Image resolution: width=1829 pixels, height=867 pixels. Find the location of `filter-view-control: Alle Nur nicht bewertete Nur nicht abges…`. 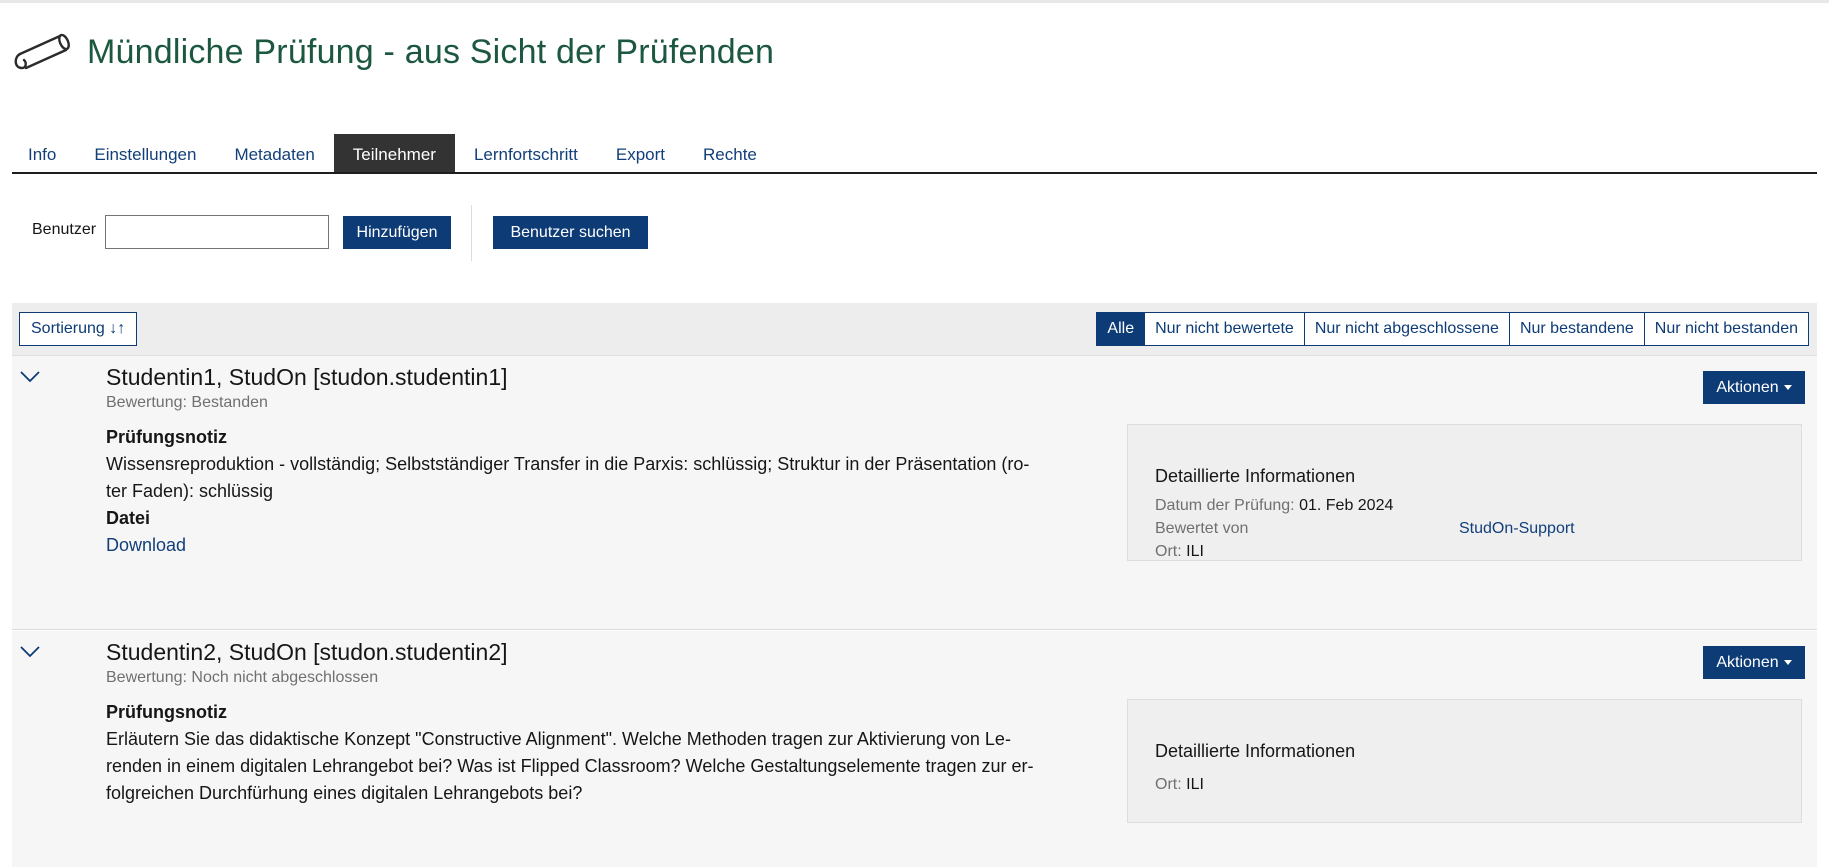

filter-view-control: Alle Nur nicht bewertete Nur nicht abges… is located at coordinates (1452, 329).